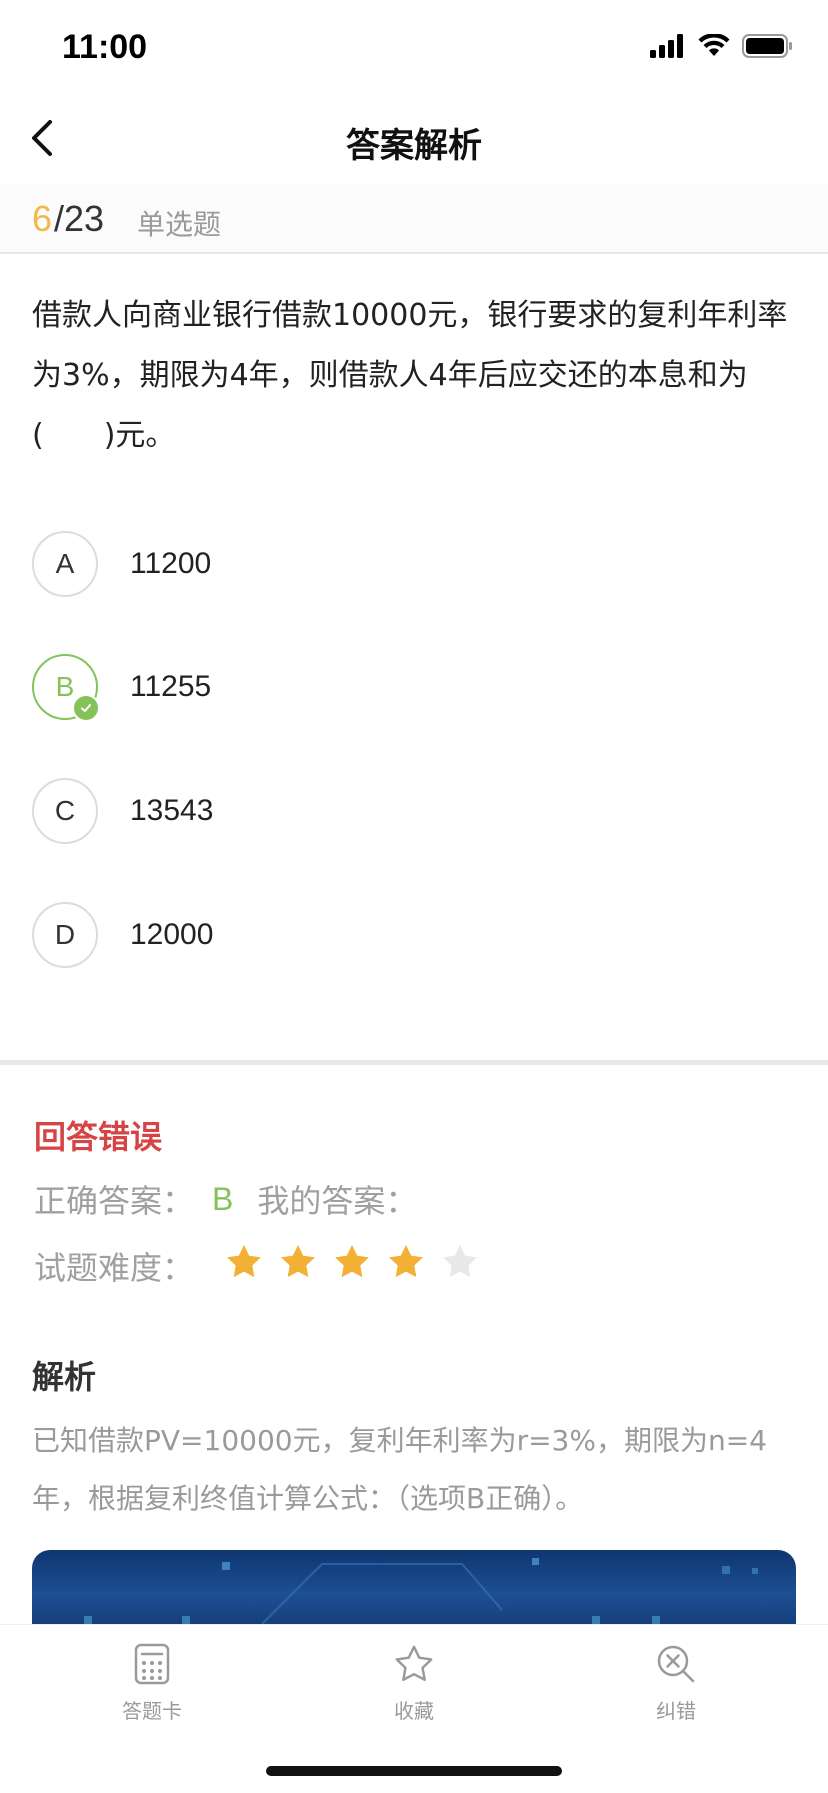 This screenshot has height=1793, width=828. I want to click on option-value: 12000, so click(172, 934).